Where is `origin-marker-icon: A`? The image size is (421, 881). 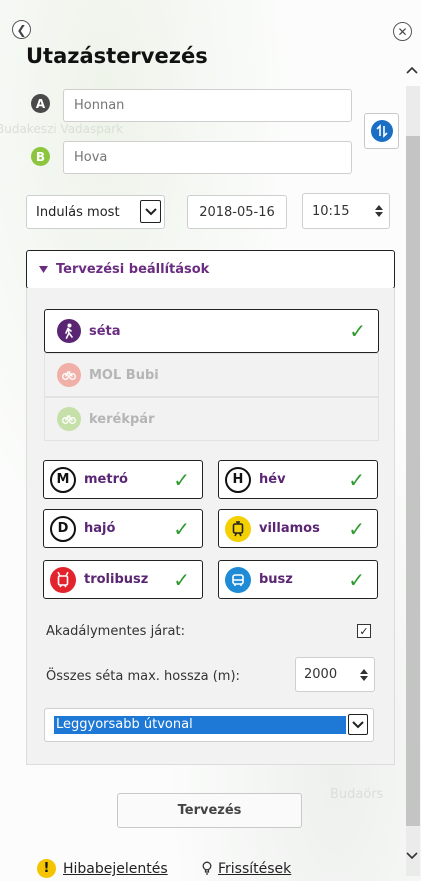 origin-marker-icon: A is located at coordinates (40, 103).